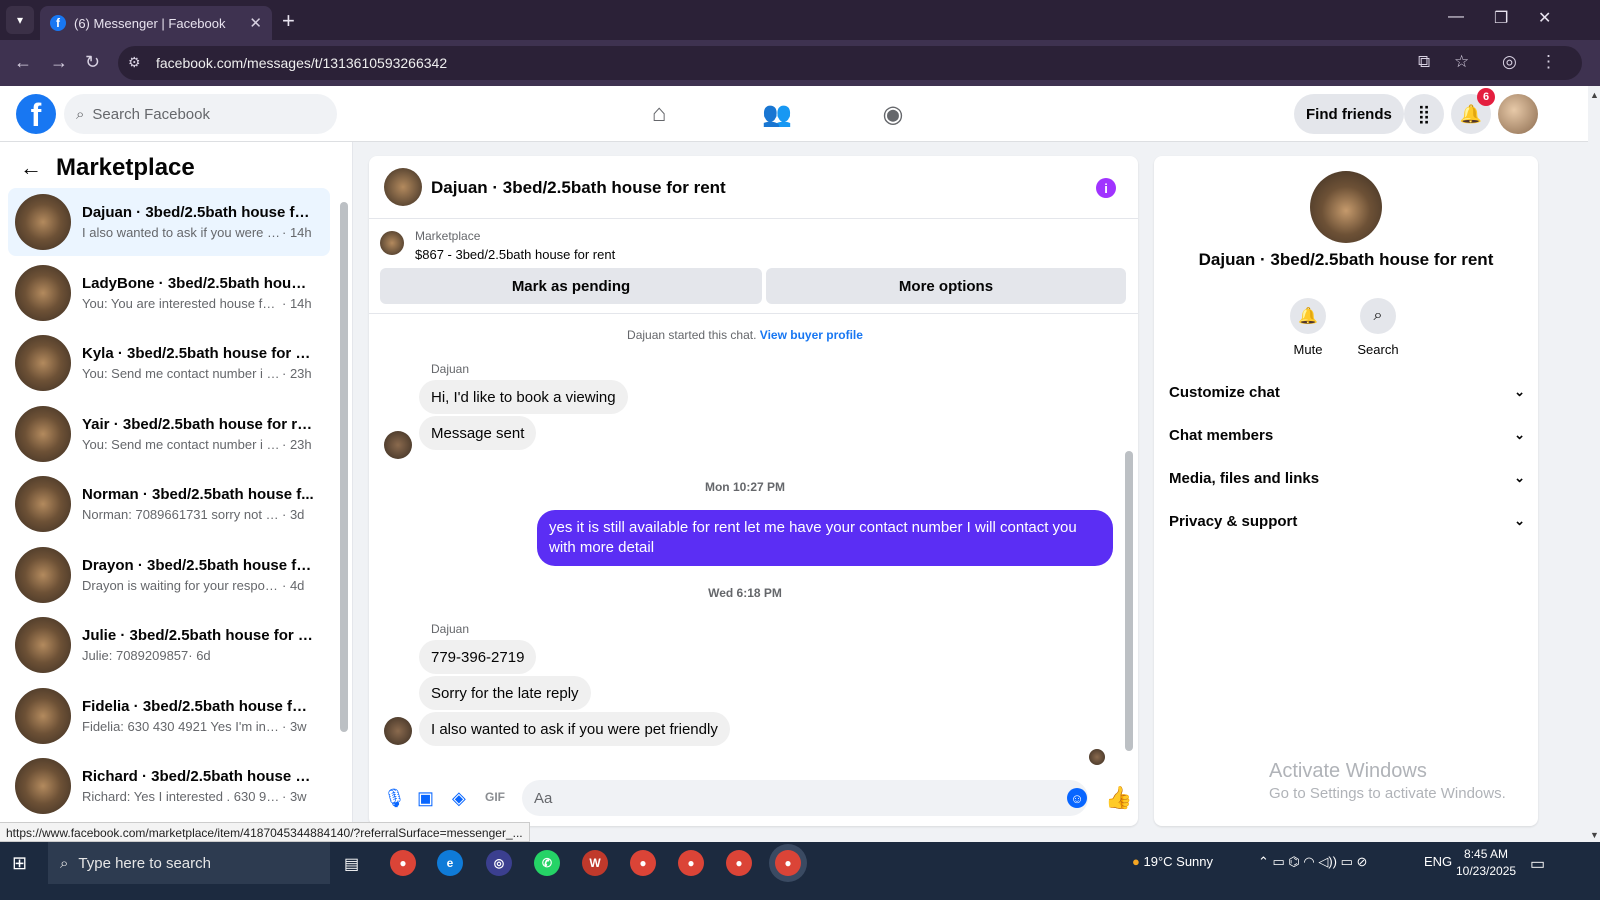  What do you see at coordinates (31, 168) in the screenshot?
I see `back-arrow-icon: ←` at bounding box center [31, 168].